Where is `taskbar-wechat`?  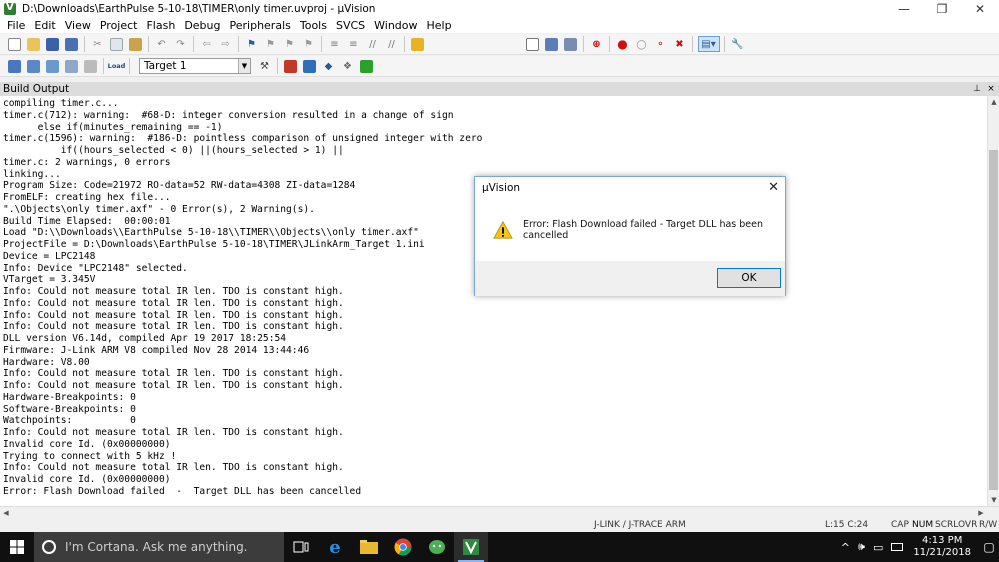
taskbar-wechat is located at coordinates (437, 547).